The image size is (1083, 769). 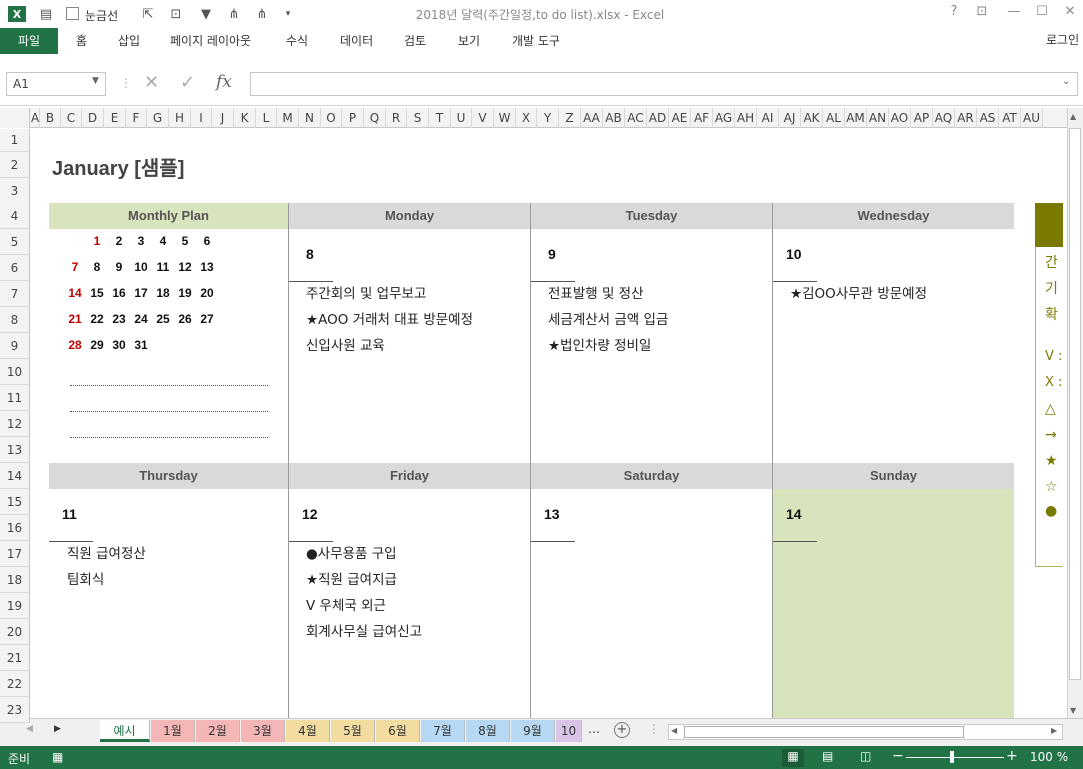 What do you see at coordinates (180, 118) in the screenshot?
I see `column-header: H` at bounding box center [180, 118].